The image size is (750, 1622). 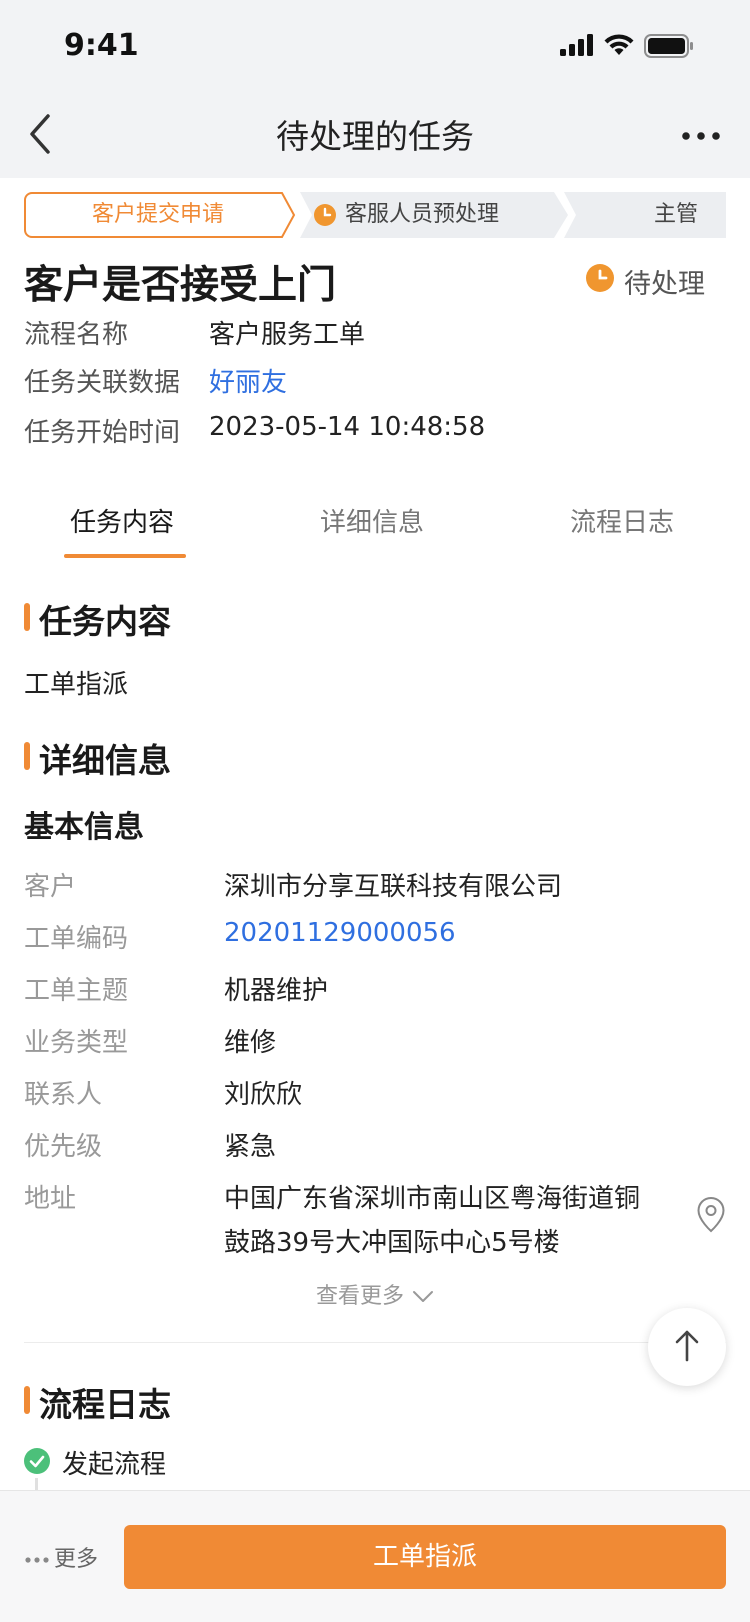 I want to click on task-title: 客户是否接受上门, so click(x=180, y=285).